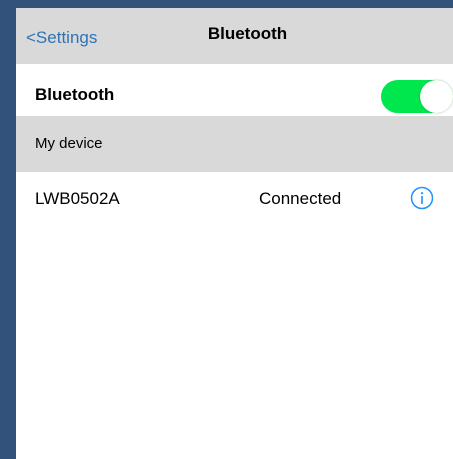 The width and height of the screenshot is (453, 459). I want to click on device-row: LWB0502A Connected, so click(234, 200).